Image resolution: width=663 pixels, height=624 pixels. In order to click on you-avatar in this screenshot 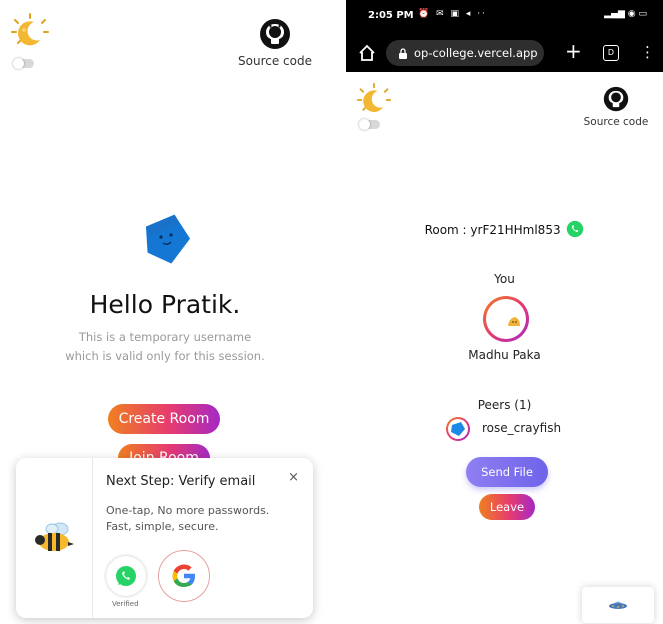, I will do `click(506, 319)`.